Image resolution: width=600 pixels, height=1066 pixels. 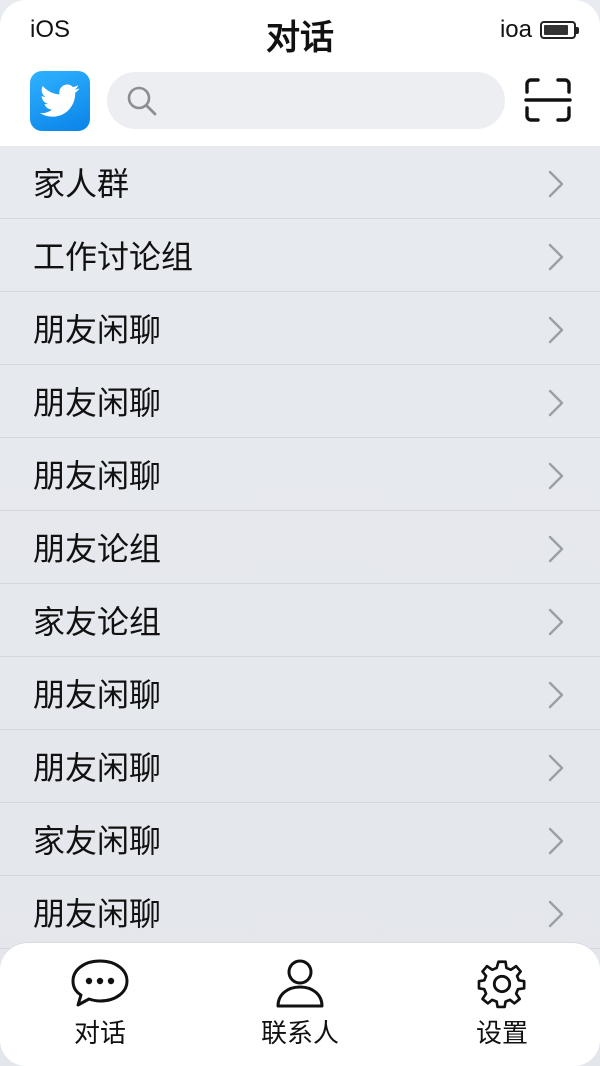 I want to click on conversation-row: 家友闲聊, so click(x=300, y=839).